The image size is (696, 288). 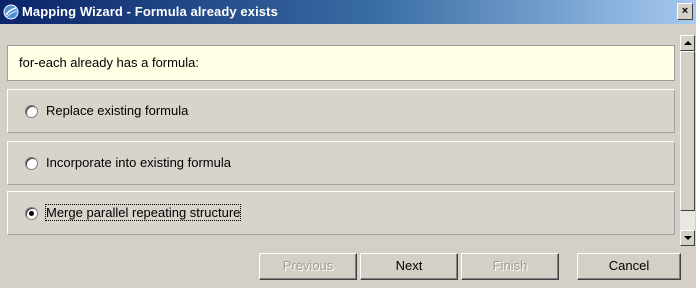 I want to click on arrow-down-icon, so click(x=688, y=238).